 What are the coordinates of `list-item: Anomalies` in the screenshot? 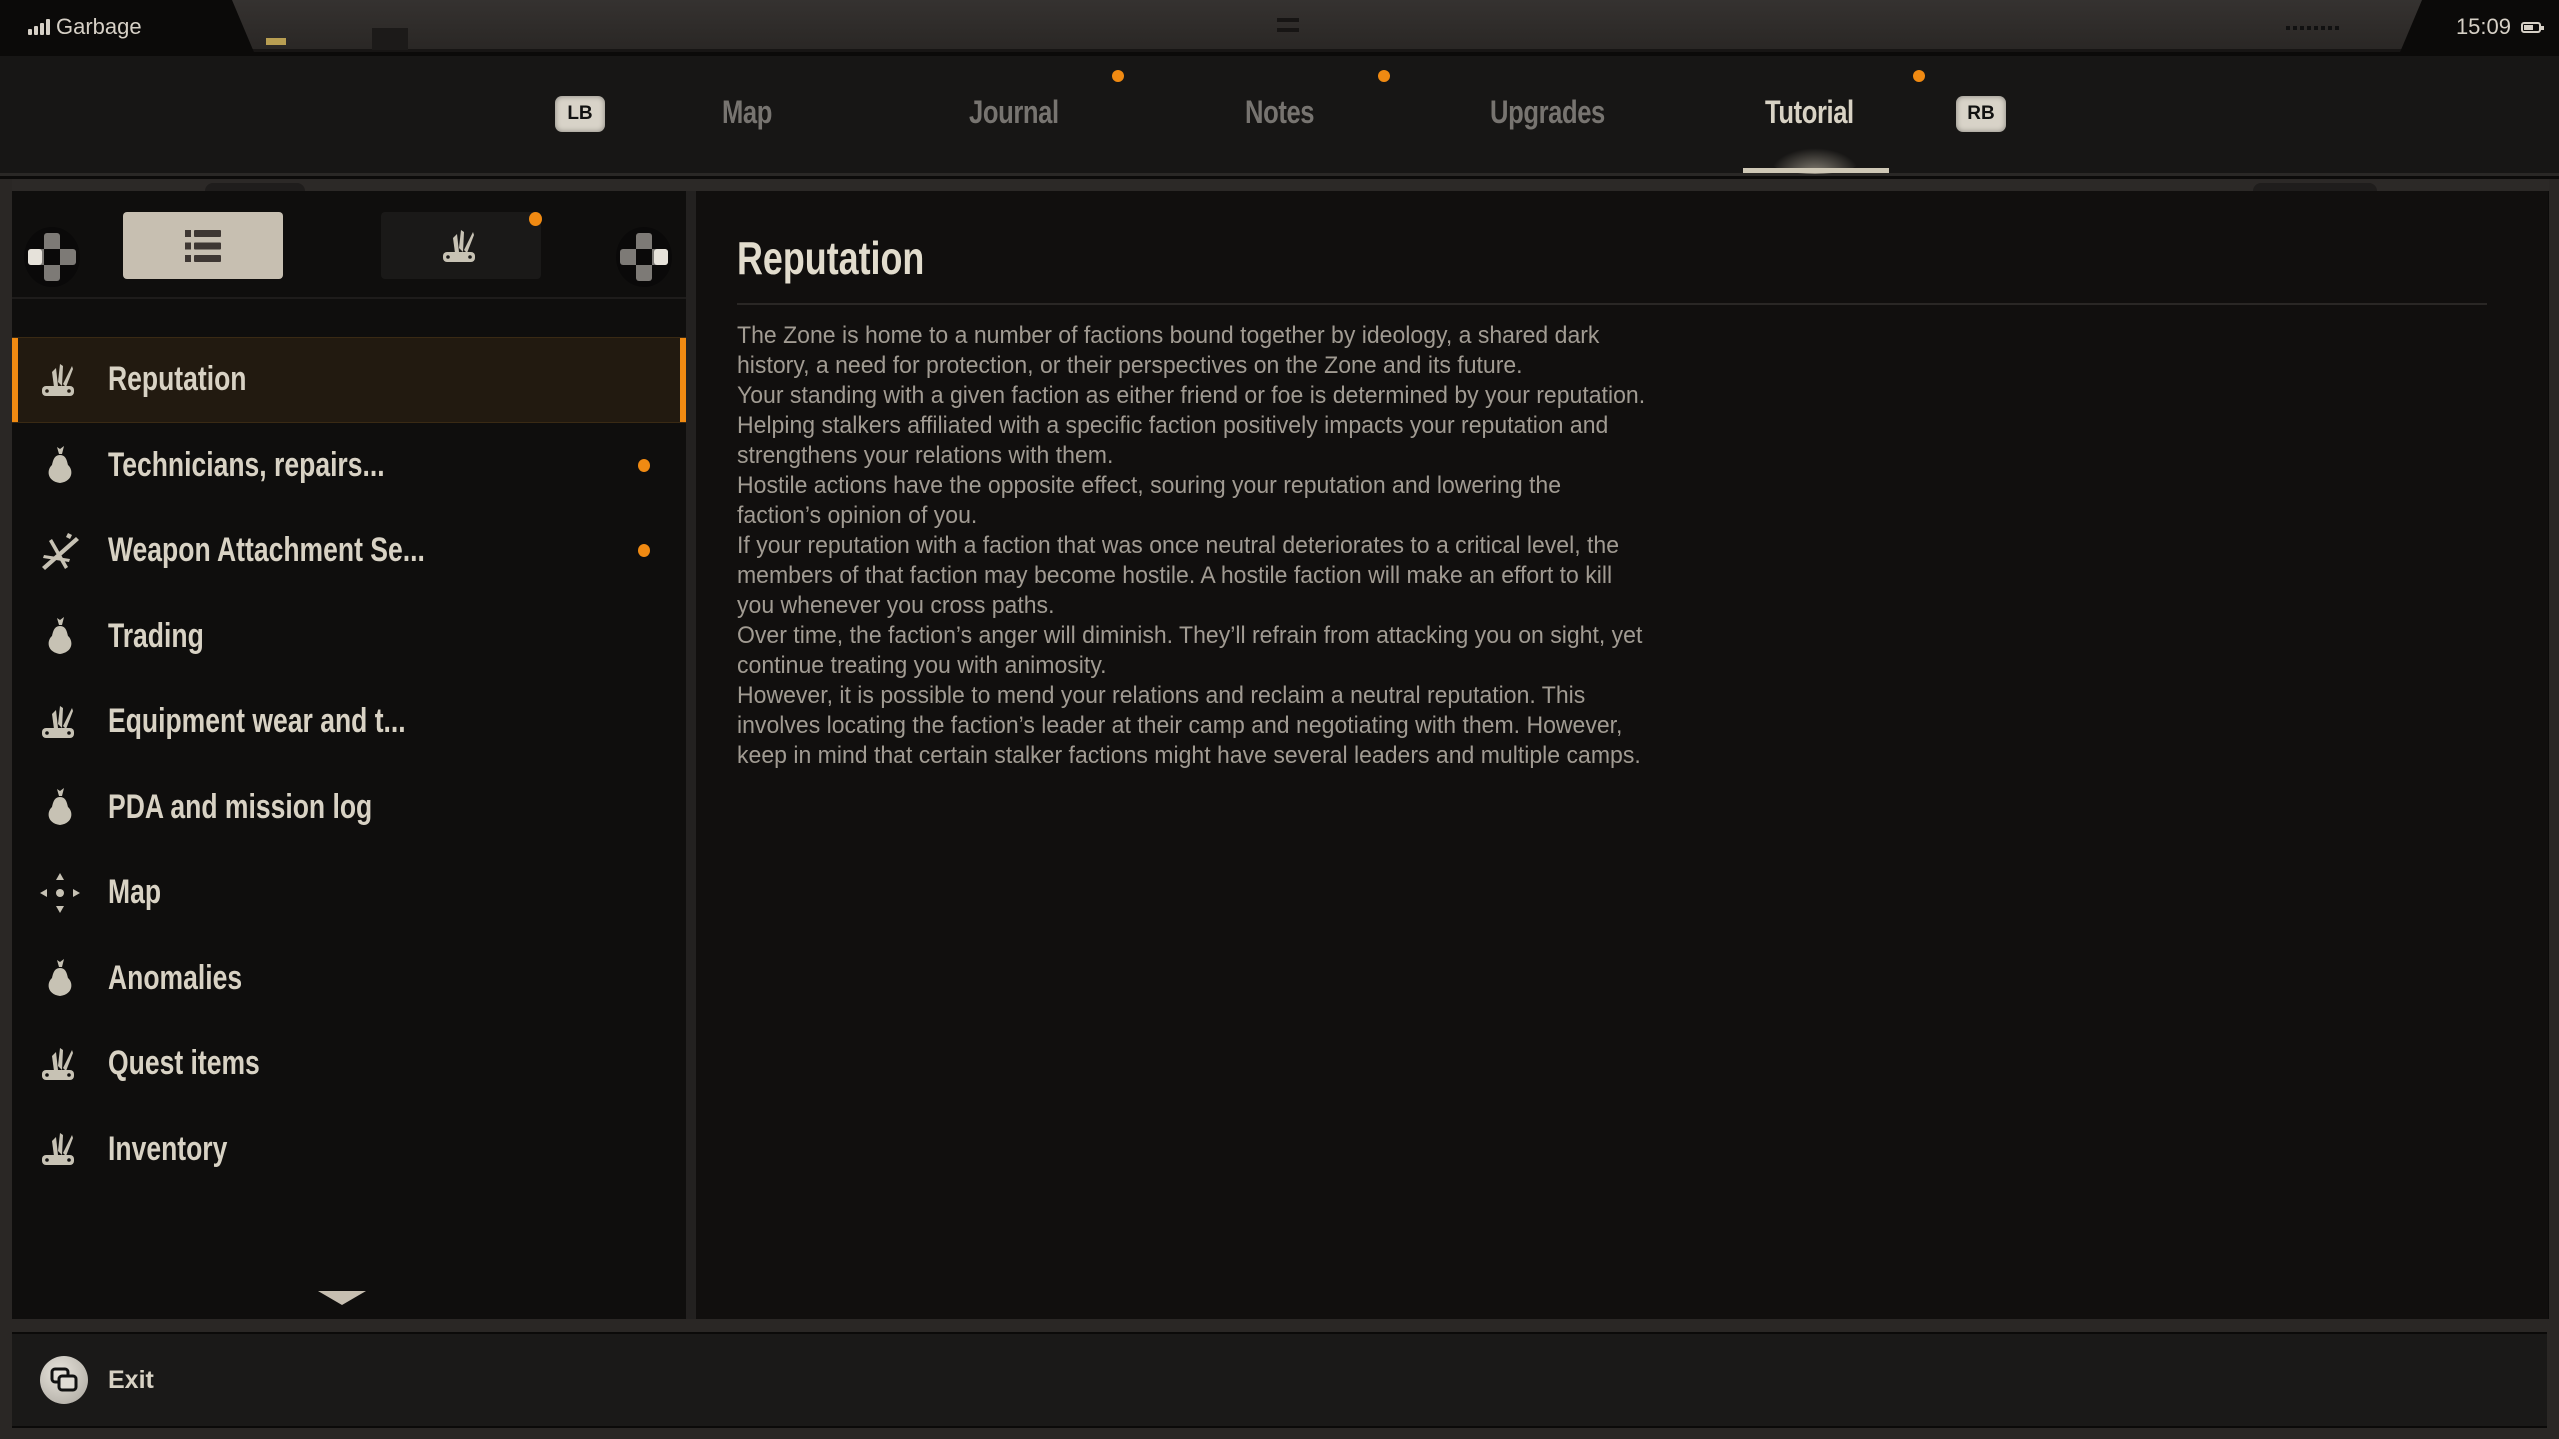 It's located at (349, 979).